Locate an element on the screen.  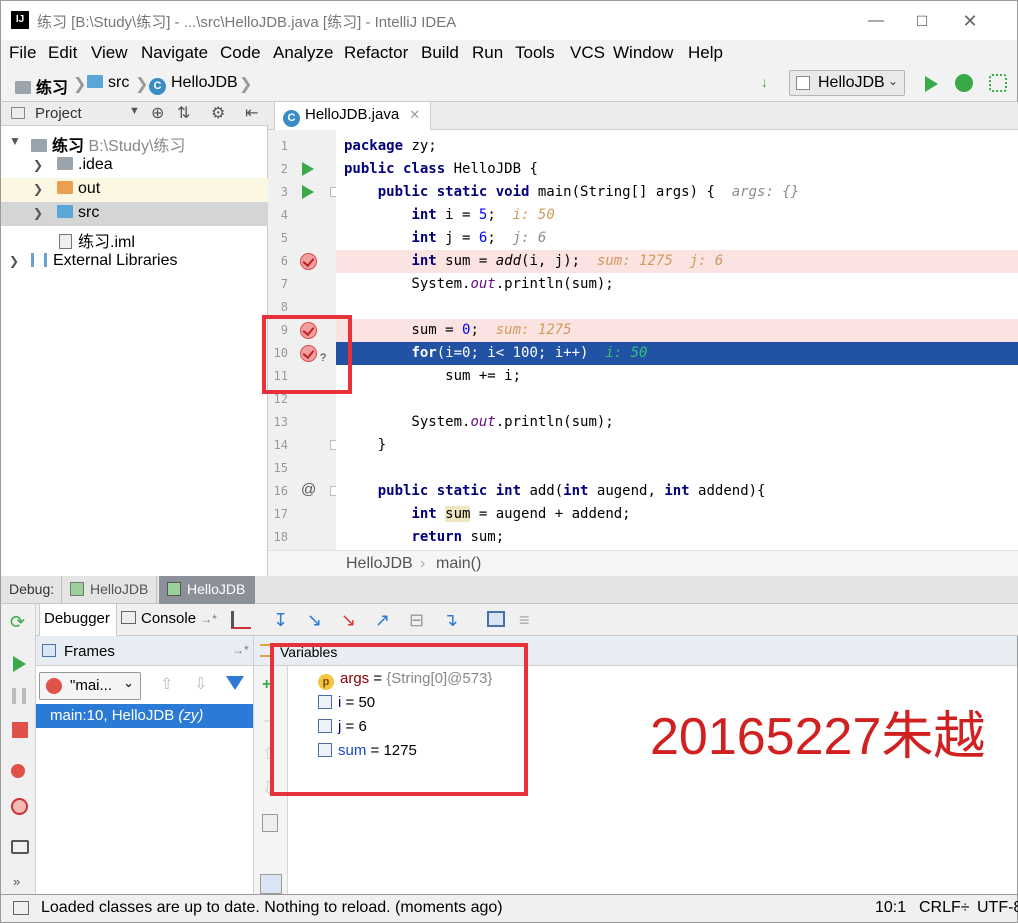
execution-line: for(i=0; i< 100; i++) i: 50 is located at coordinates (677, 353).